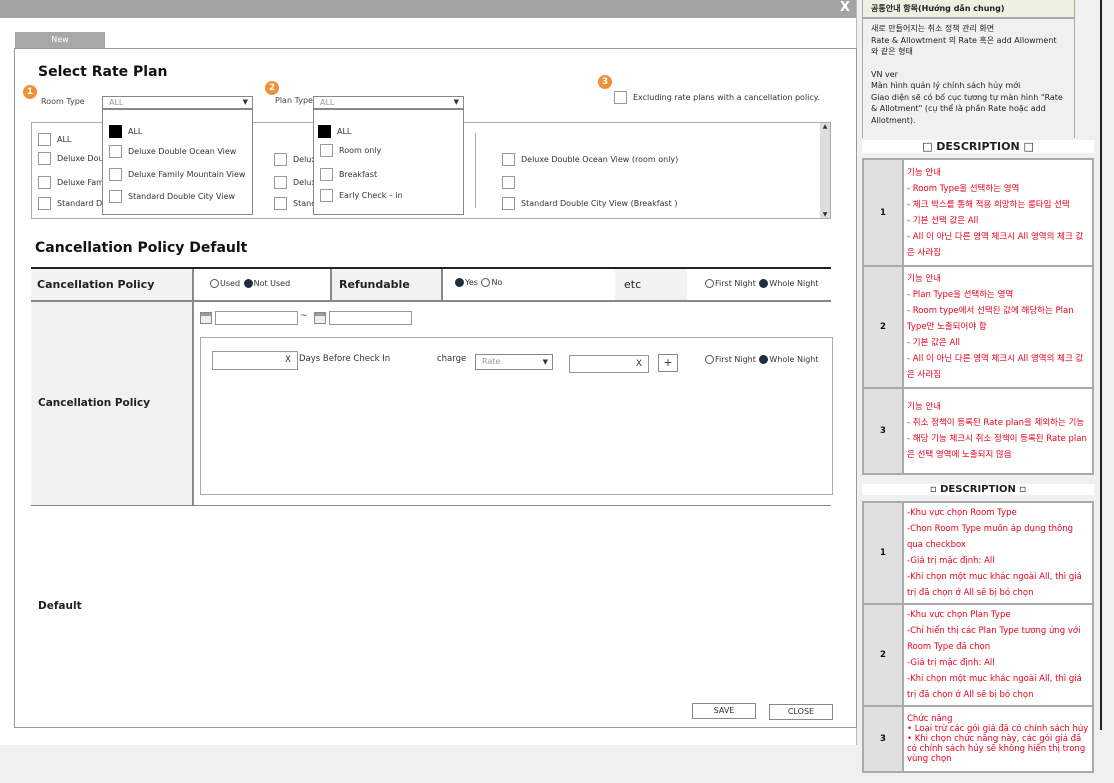  What do you see at coordinates (845, 7) in the screenshot?
I see `close-window-button: X` at bounding box center [845, 7].